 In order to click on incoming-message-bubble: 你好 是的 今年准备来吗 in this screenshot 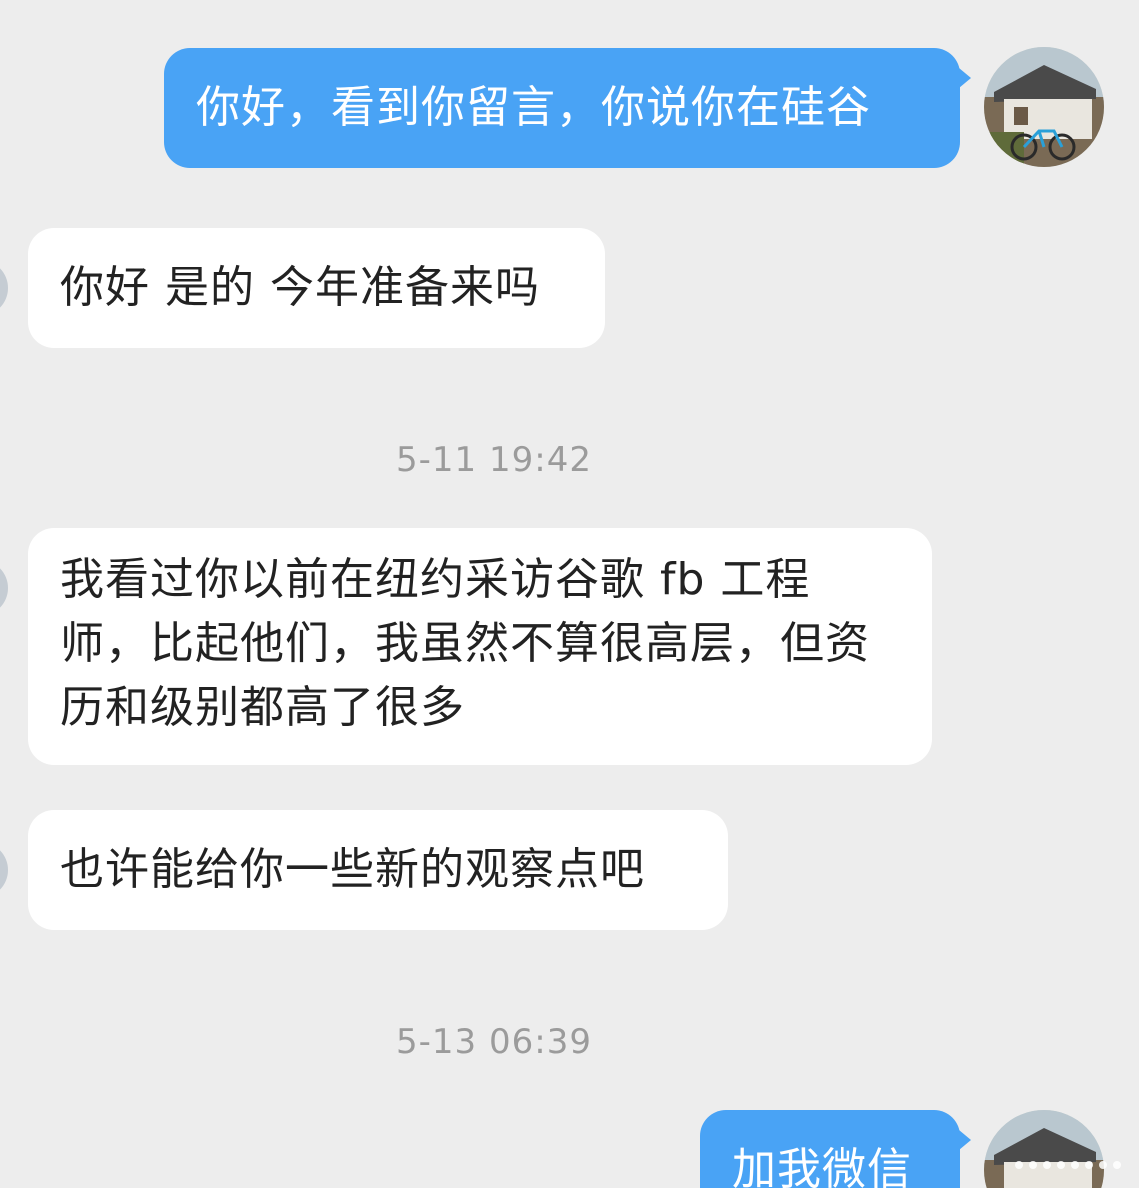, I will do `click(316, 288)`.